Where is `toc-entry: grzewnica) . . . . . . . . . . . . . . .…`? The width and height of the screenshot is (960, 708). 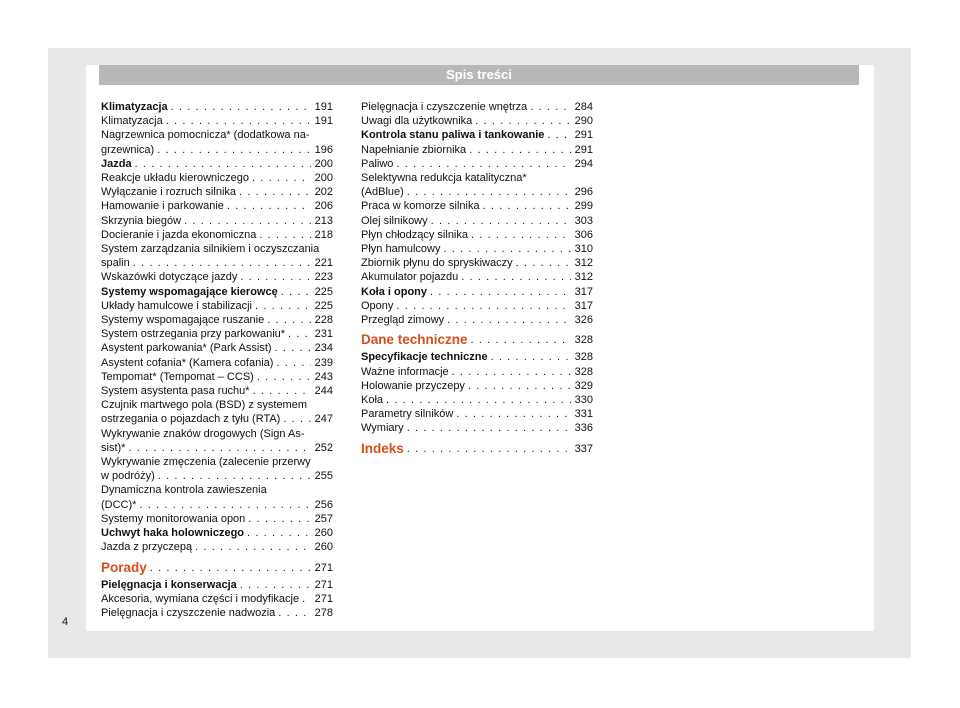 toc-entry: grzewnica) . . . . . . . . . . . . . . .… is located at coordinates (217, 150).